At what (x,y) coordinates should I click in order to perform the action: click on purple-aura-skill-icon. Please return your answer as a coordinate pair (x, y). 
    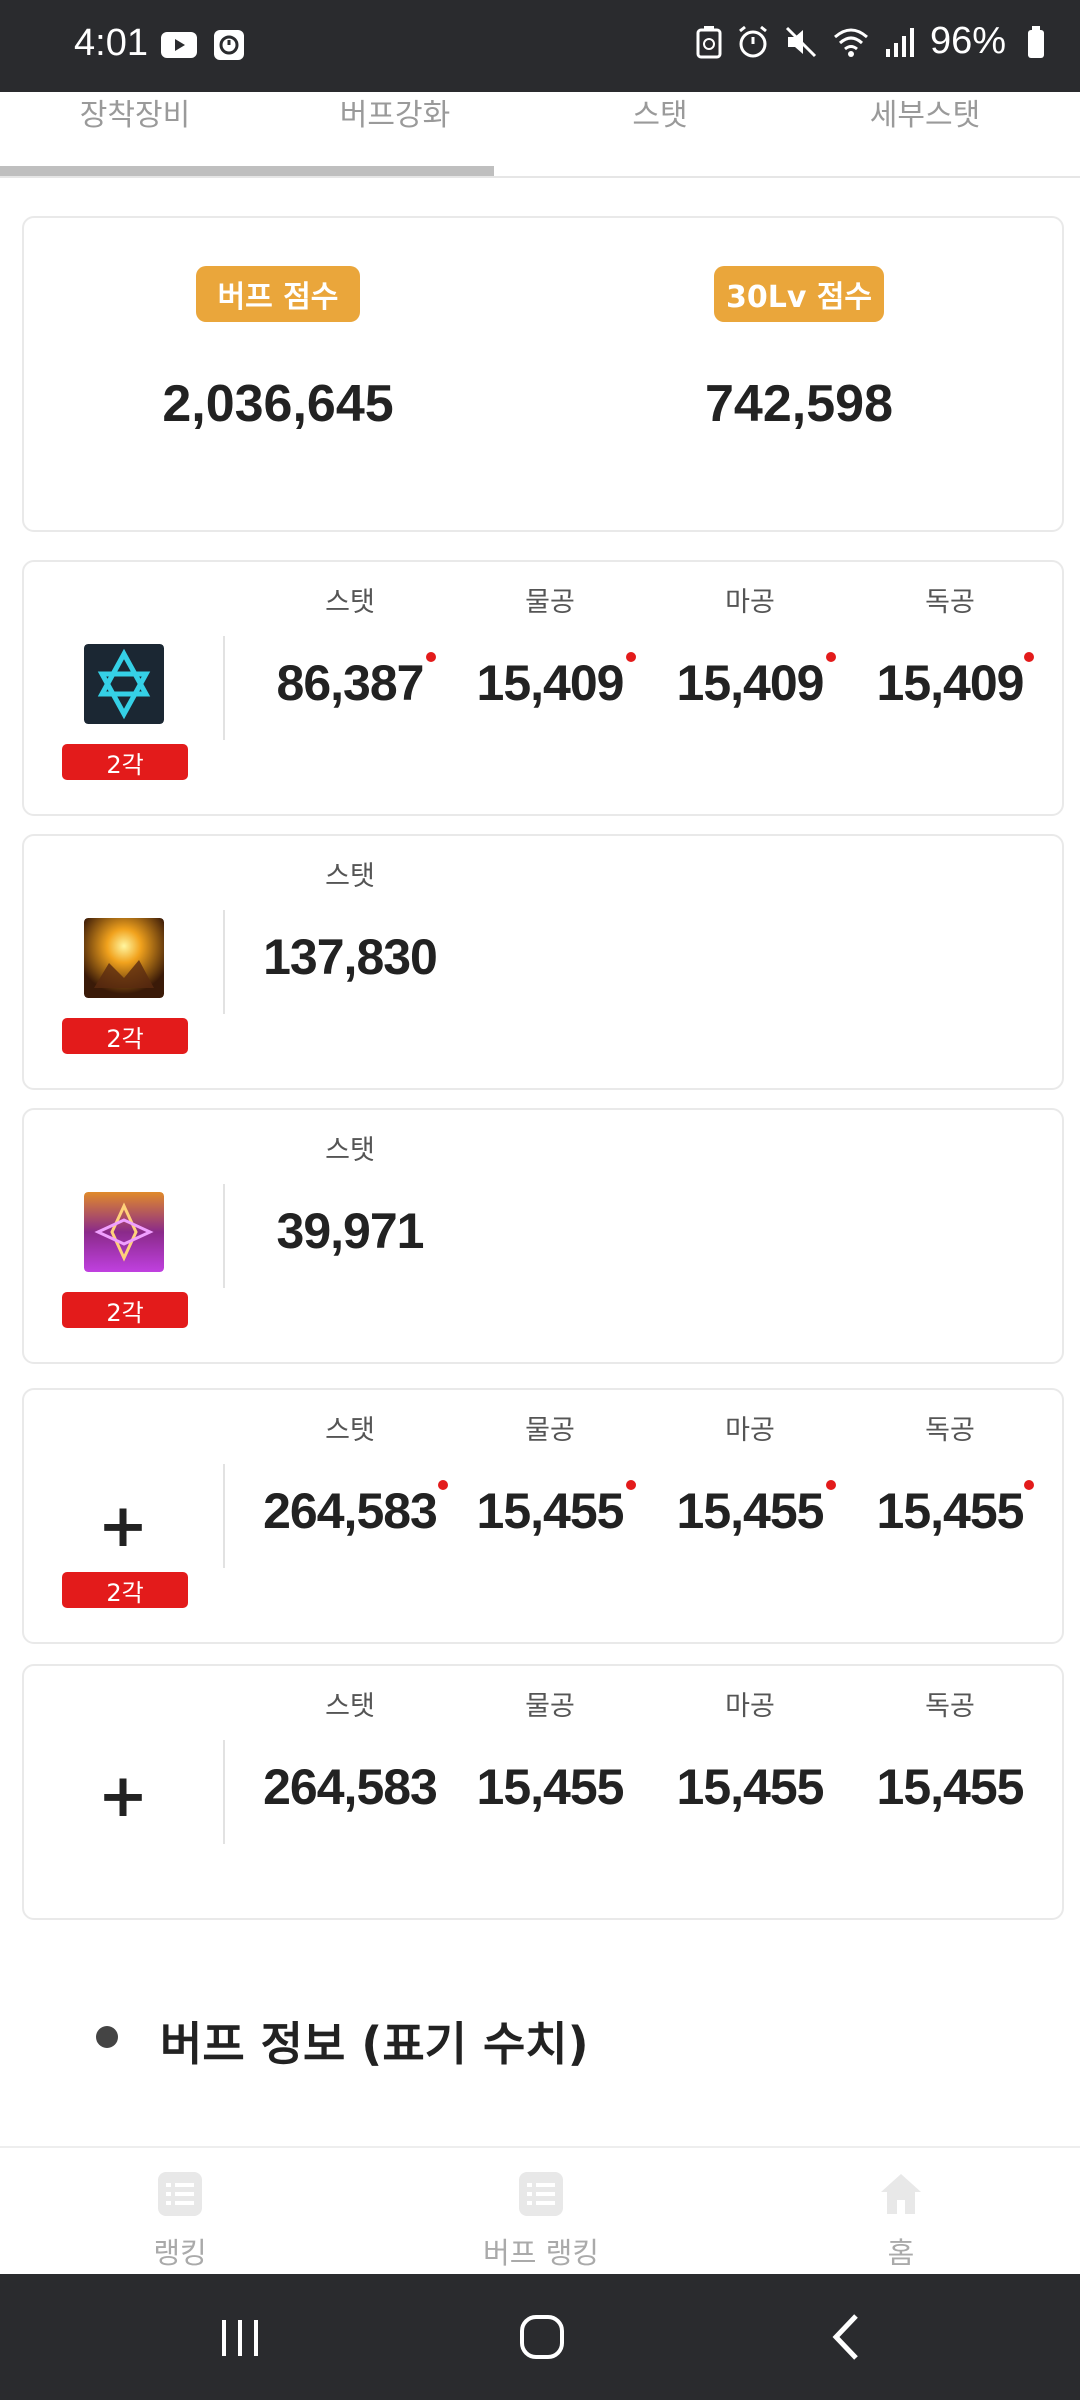
    Looking at the image, I should click on (124, 1232).